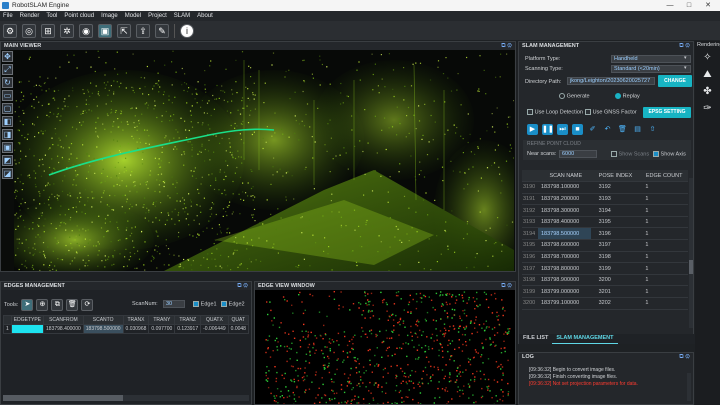  Describe the element at coordinates (627, 96) in the screenshot. I see `replay-option: Replay` at that location.